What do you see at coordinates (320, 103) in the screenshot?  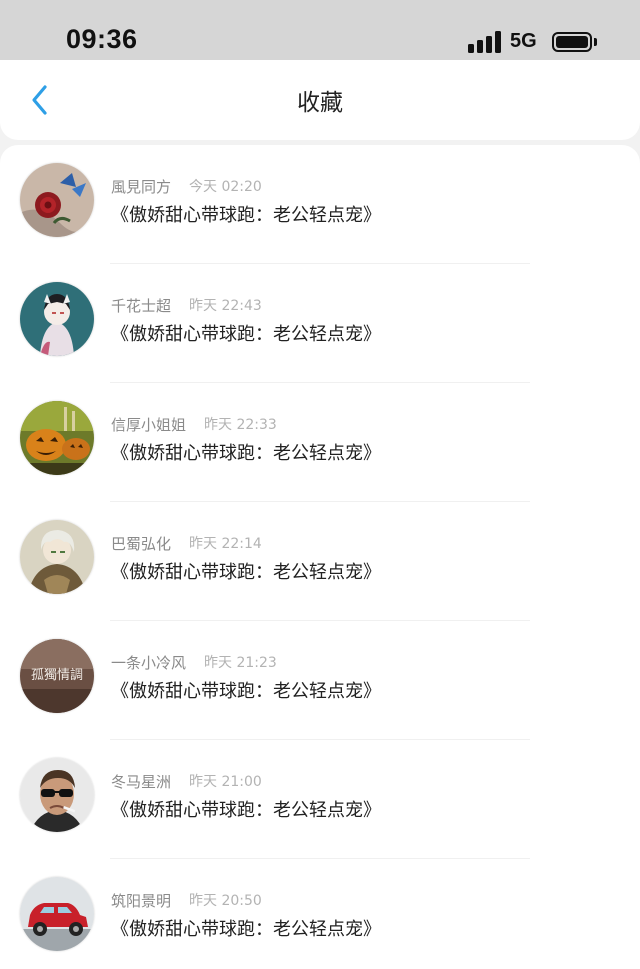 I see `page-title: 收藏` at bounding box center [320, 103].